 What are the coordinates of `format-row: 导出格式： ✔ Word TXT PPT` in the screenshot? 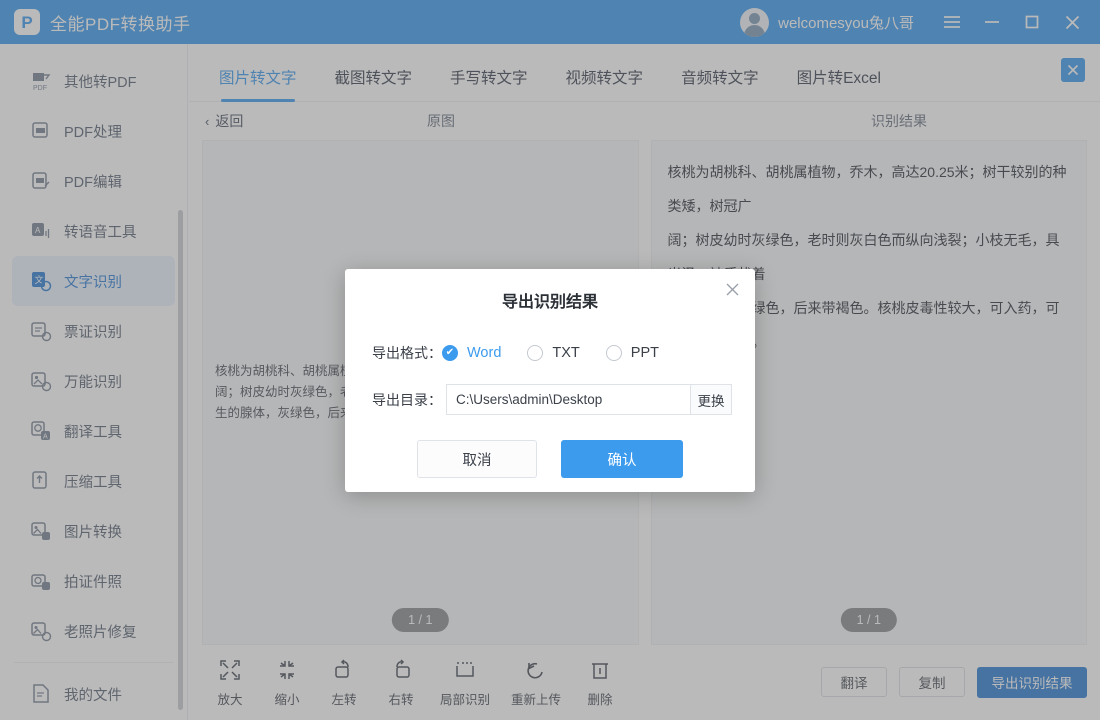 It's located at (550, 353).